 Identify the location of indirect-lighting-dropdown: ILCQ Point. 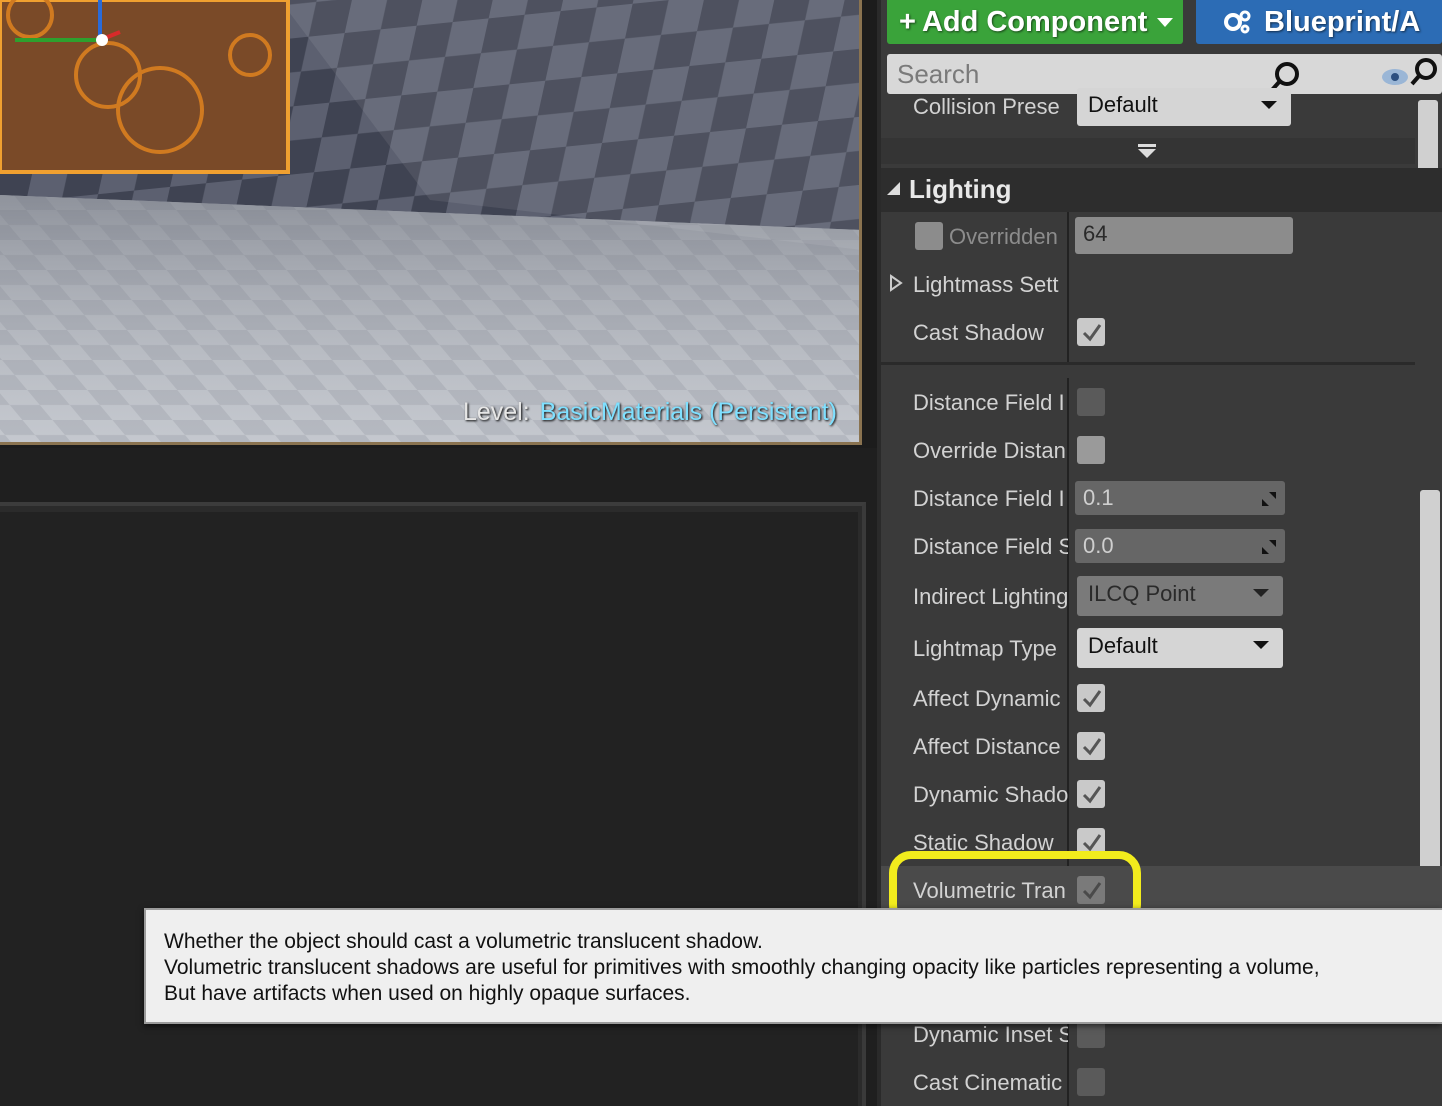
(1180, 596).